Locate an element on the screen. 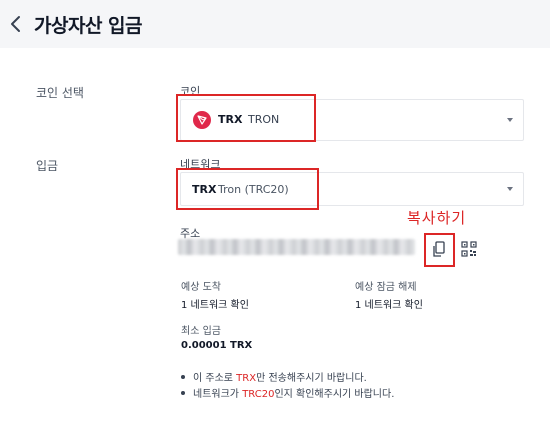 This screenshot has height=431, width=550. chevron-left-icon is located at coordinates (15, 24).